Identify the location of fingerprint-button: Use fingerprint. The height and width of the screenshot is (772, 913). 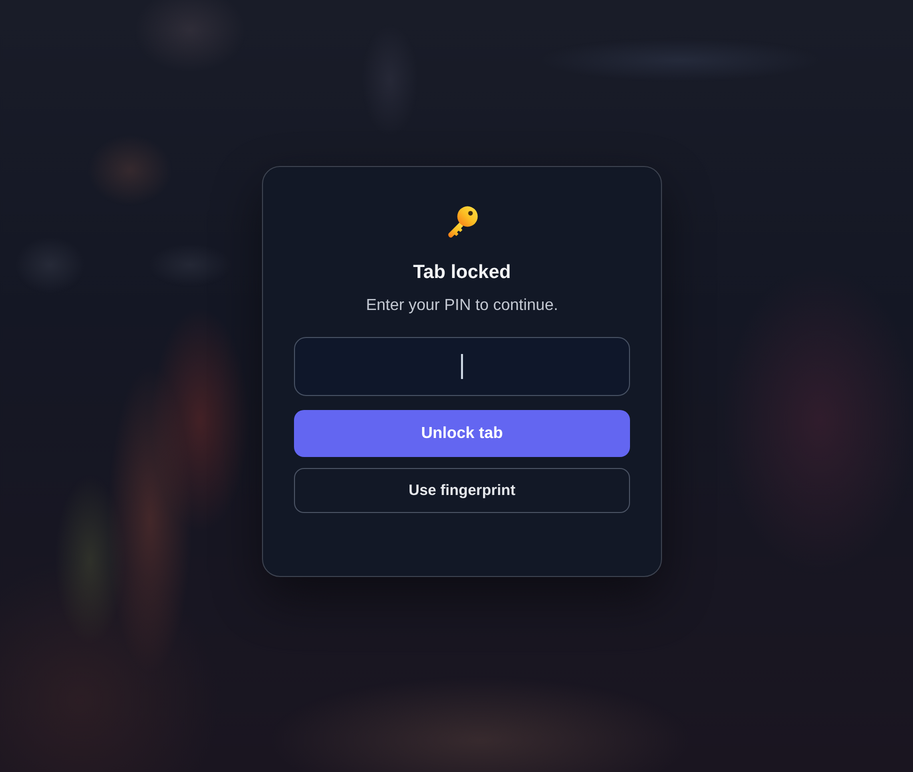
(462, 490).